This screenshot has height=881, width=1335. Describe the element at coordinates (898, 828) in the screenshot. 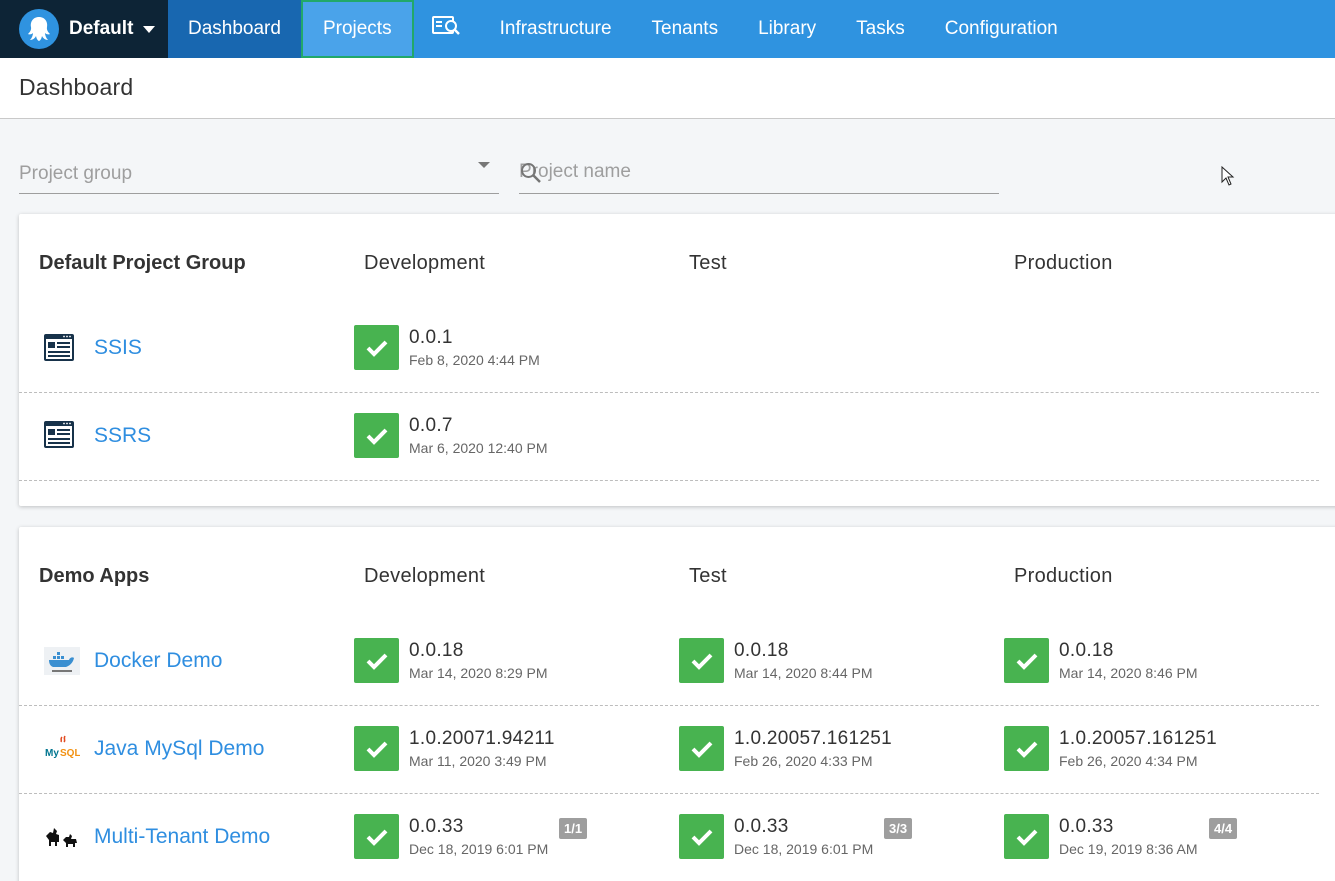

I see `tenant-count-badge: 3/3` at that location.